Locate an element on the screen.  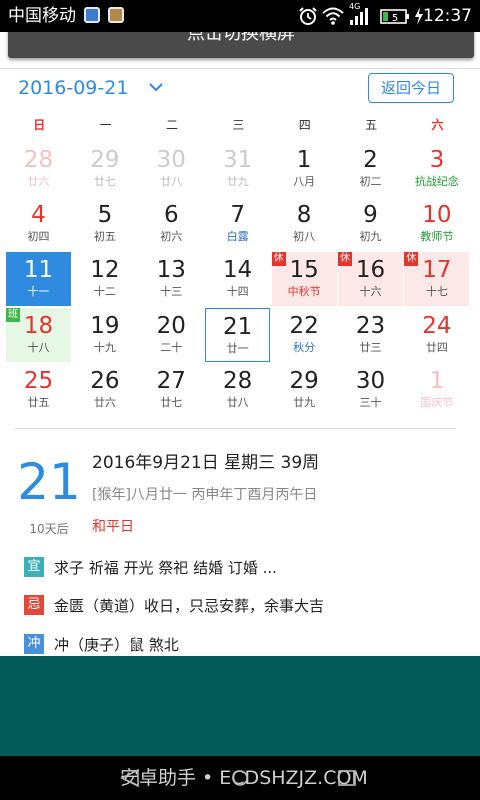
calendar-day-cell: 26 廿六 is located at coordinates (104, 390).